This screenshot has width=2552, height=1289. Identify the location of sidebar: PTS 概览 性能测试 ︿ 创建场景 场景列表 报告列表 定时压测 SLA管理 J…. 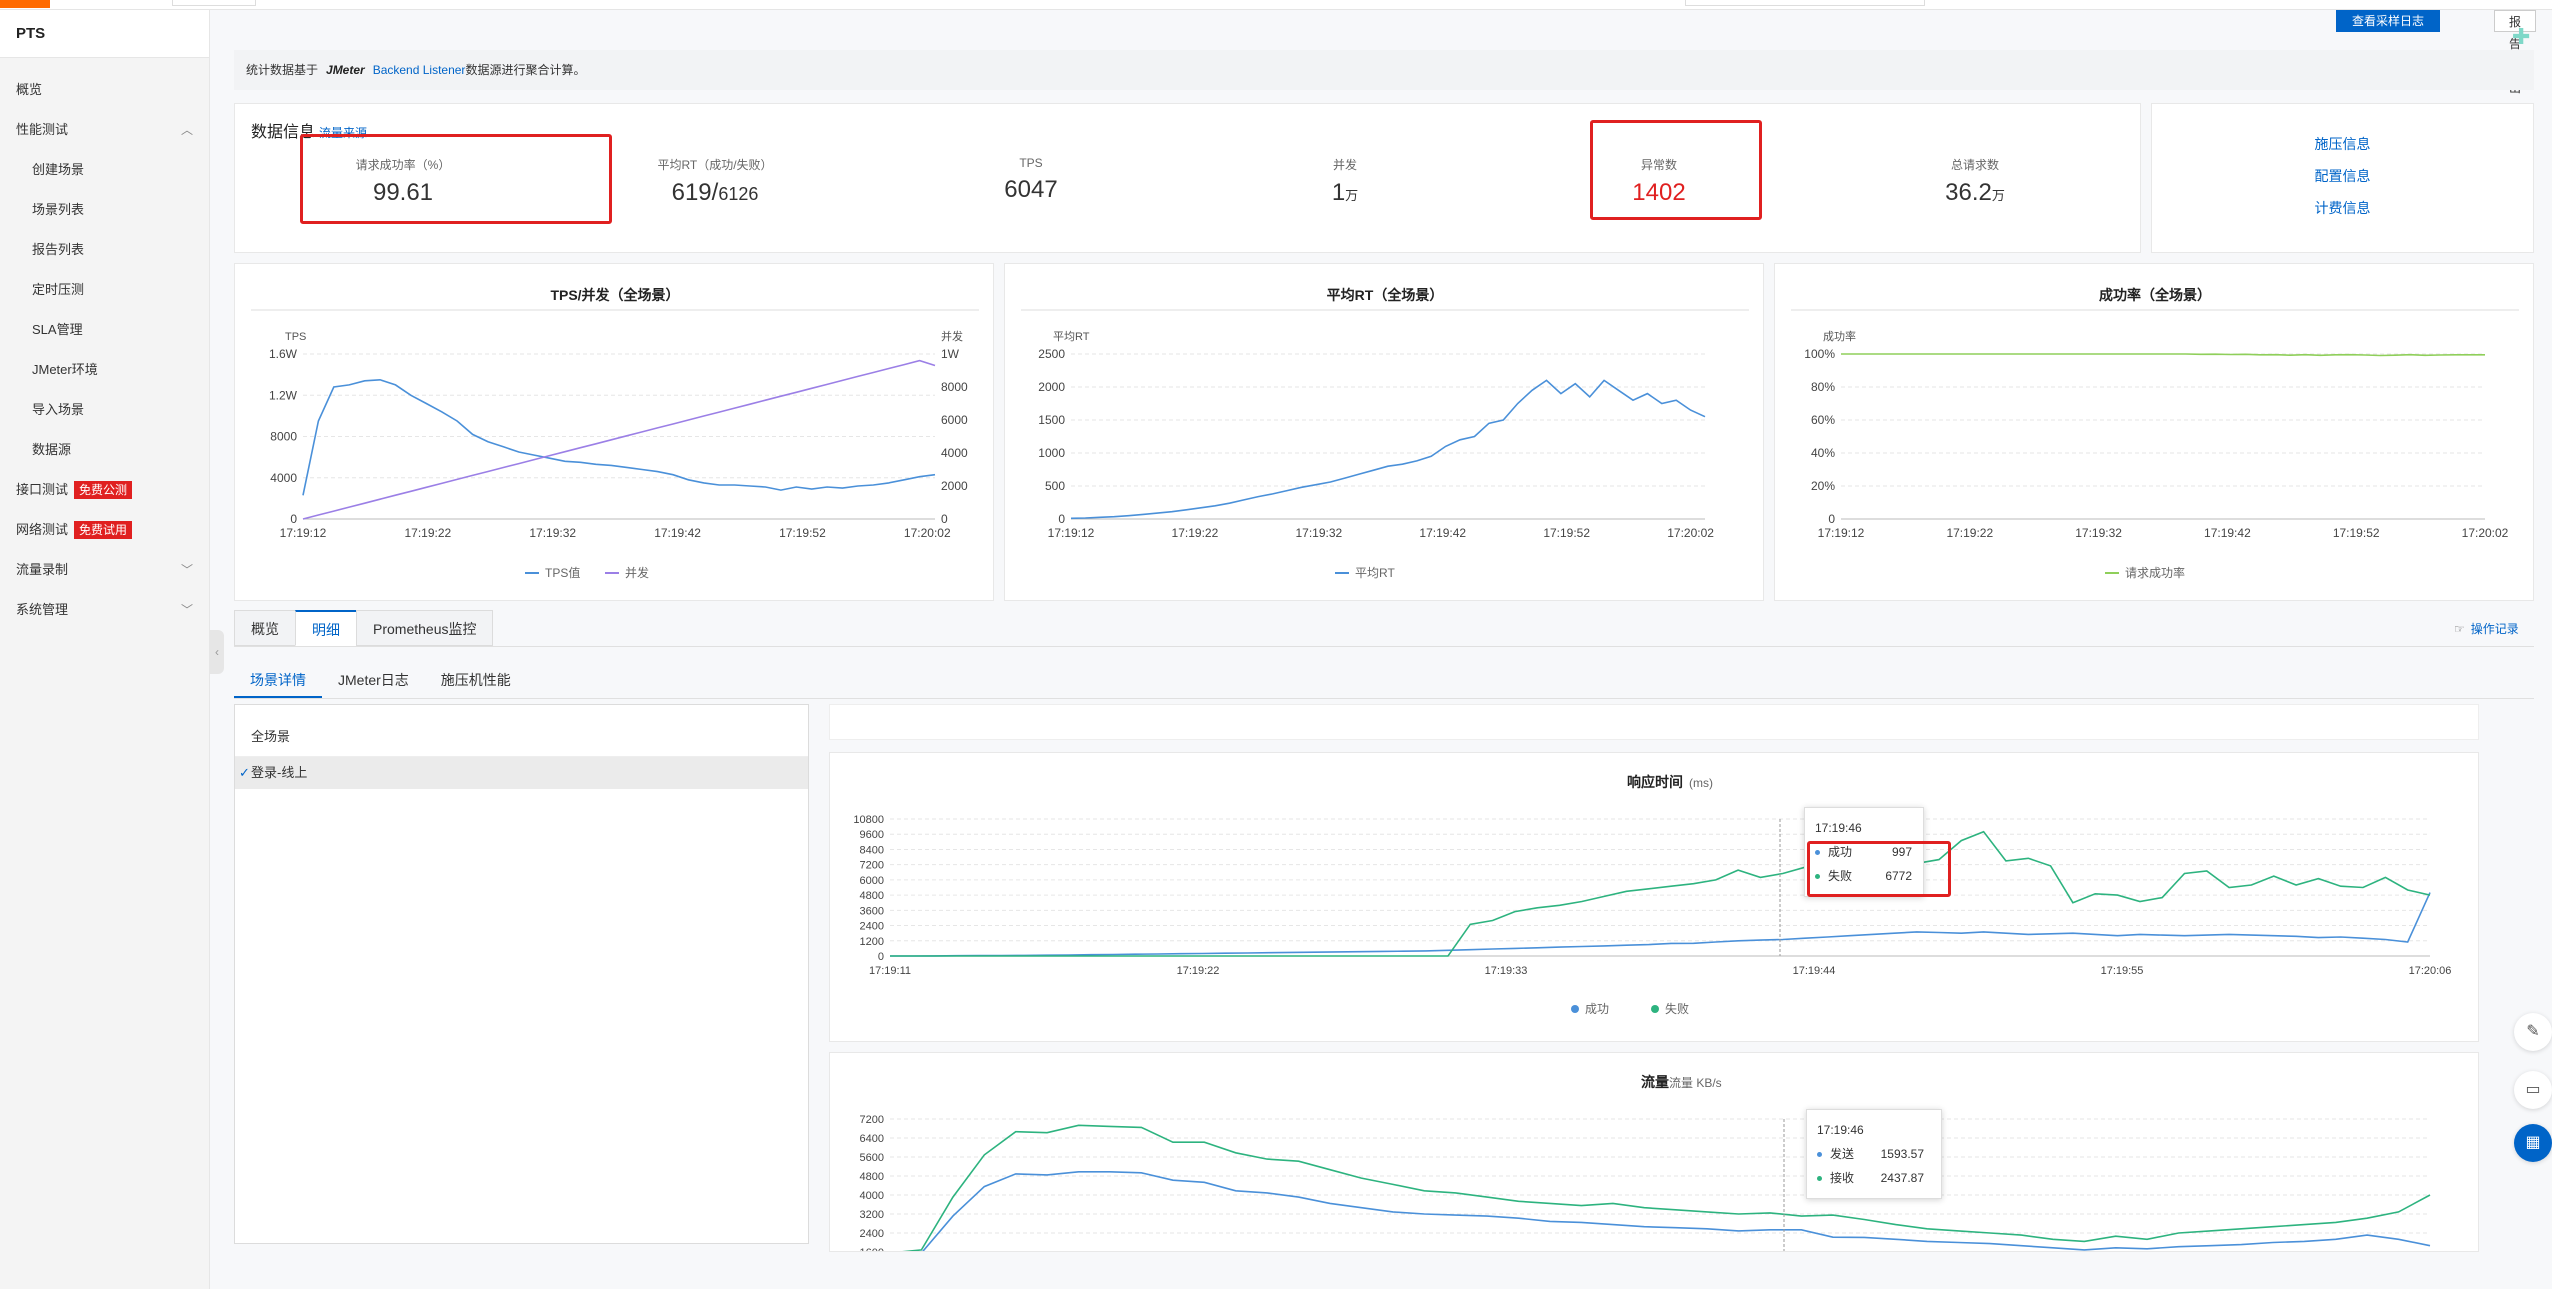
(105, 649).